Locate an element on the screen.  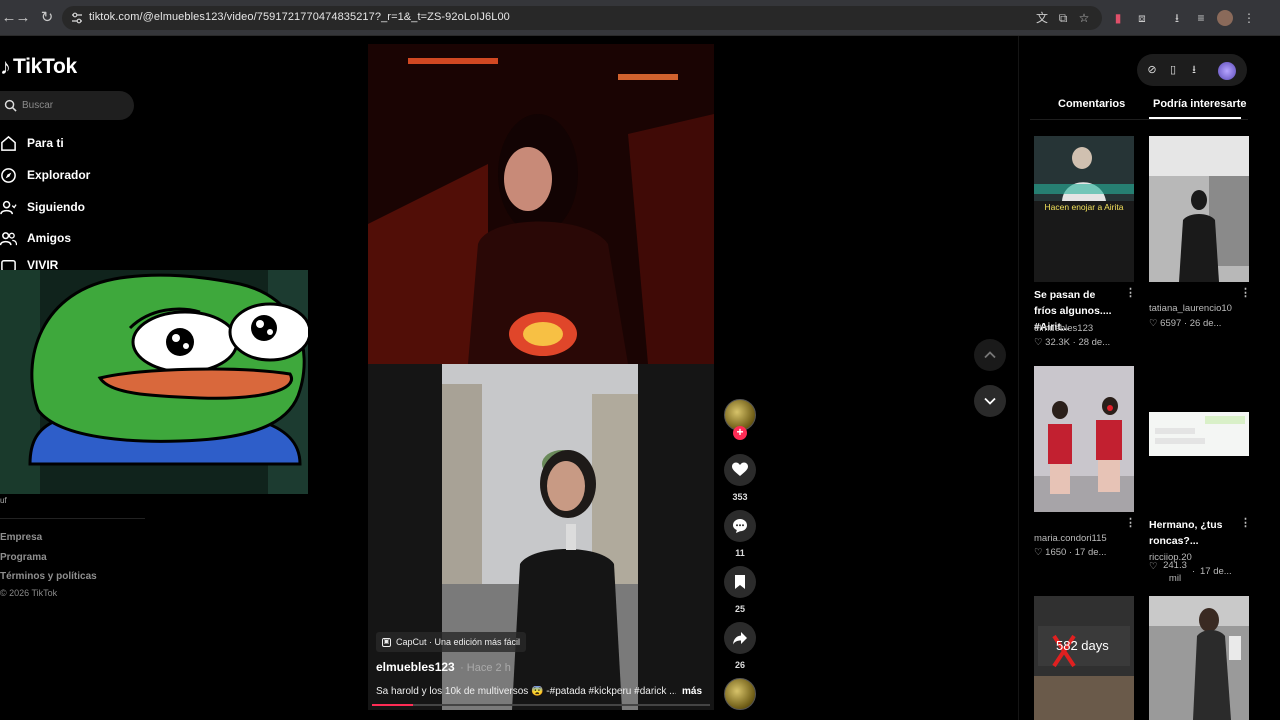
home-icon is located at coordinates (8, 143).